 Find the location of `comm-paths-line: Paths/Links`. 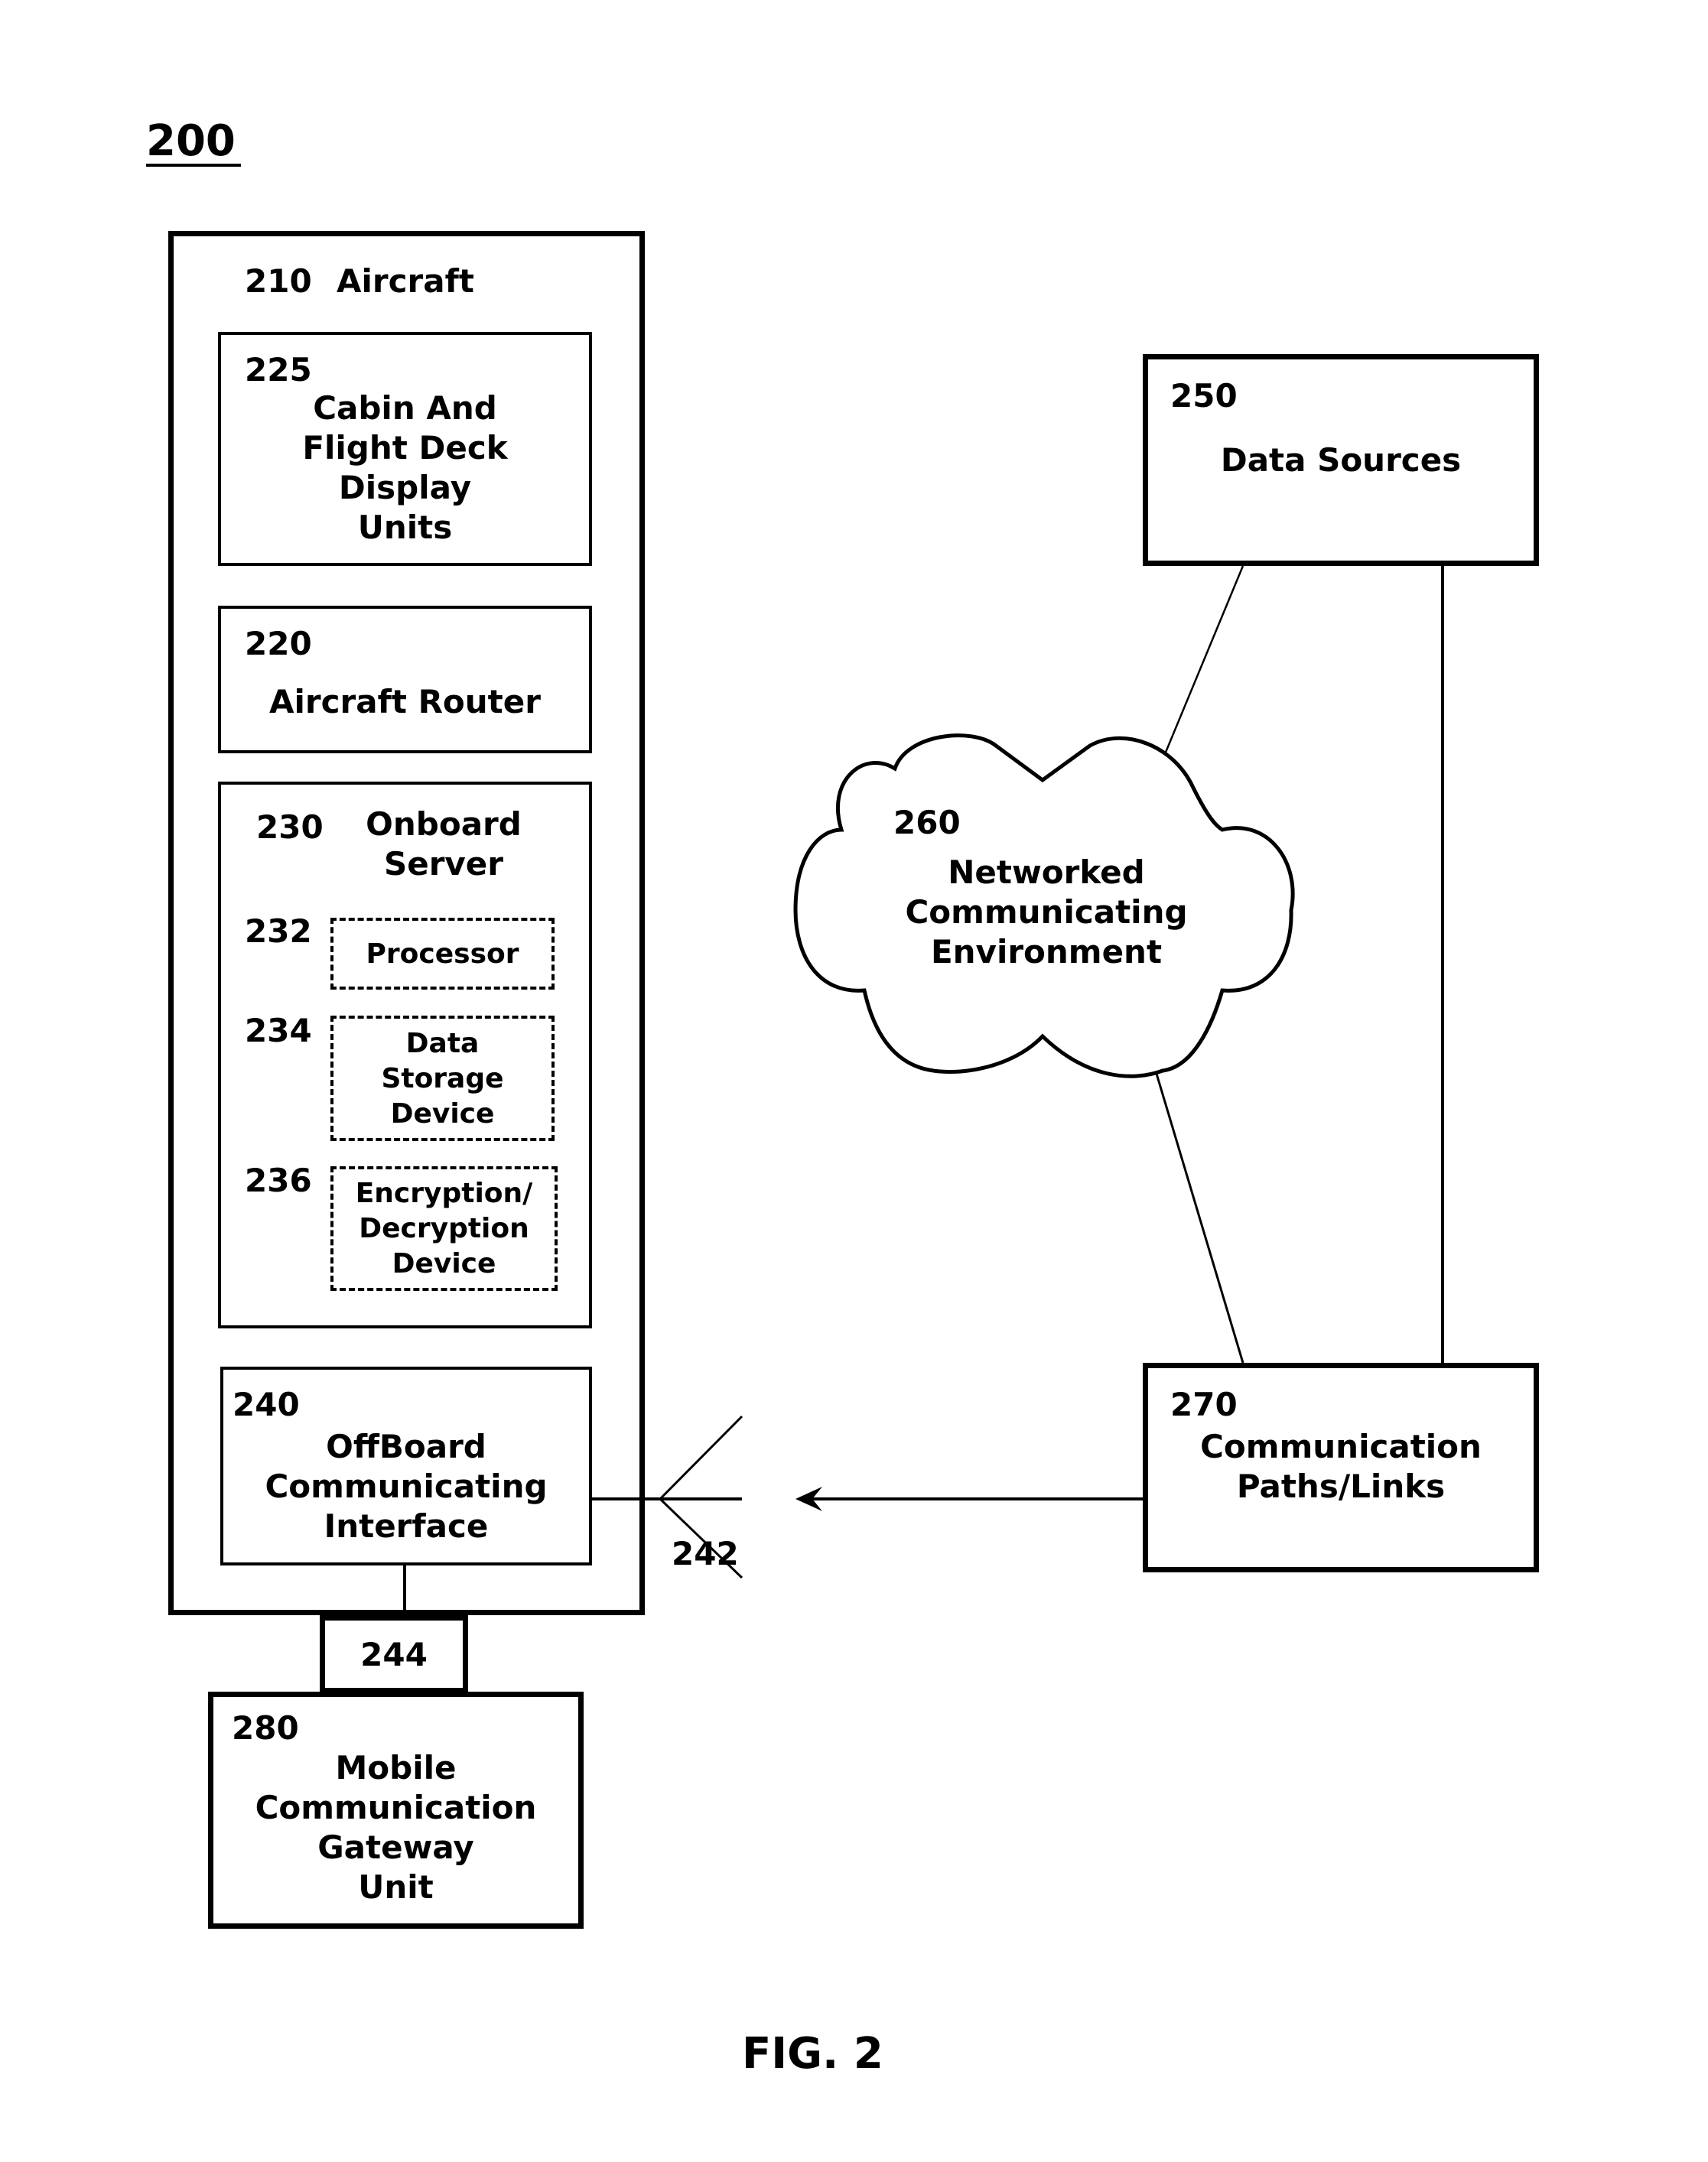

comm-paths-line: Paths/Links is located at coordinates (1341, 1486).